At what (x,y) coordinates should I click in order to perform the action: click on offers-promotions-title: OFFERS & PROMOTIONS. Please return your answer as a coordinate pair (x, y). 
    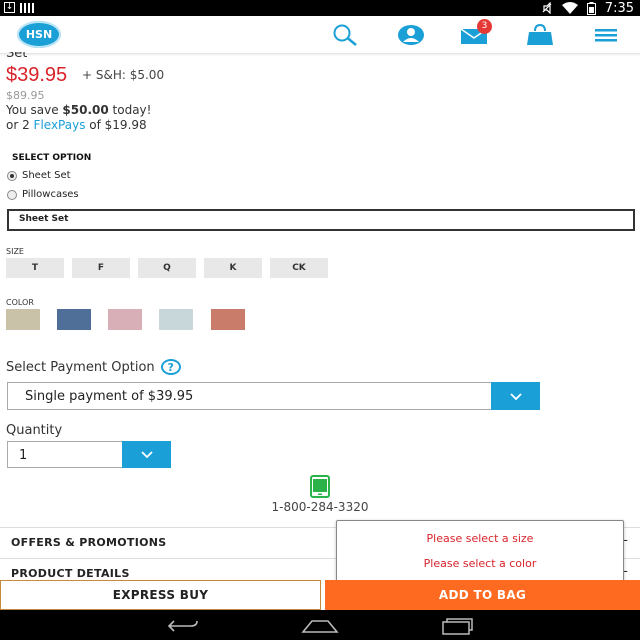
    Looking at the image, I should click on (89, 542).